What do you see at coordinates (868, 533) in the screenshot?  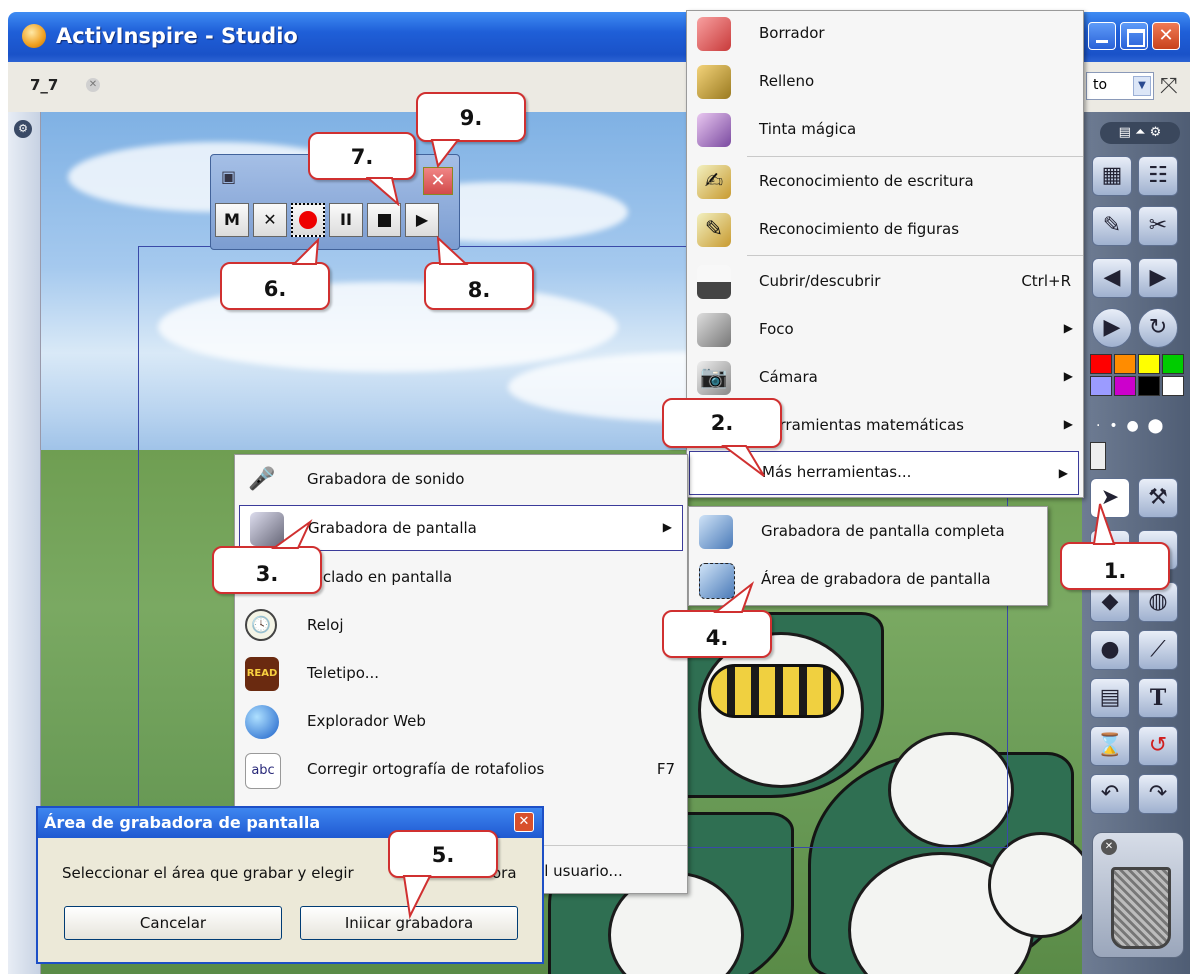 I see `menu-item-grabadora-completa: Grabadora de pantalla completa` at bounding box center [868, 533].